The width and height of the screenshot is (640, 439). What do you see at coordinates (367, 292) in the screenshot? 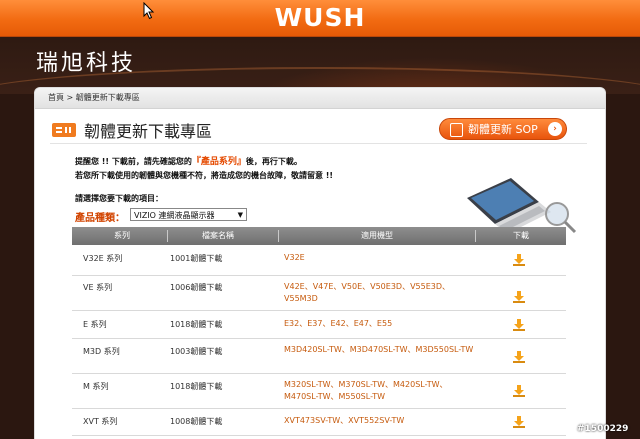
I see `models-cell: V42E、V47E、V50E、V50E3D、V55E3D、V55M3D` at bounding box center [367, 292].